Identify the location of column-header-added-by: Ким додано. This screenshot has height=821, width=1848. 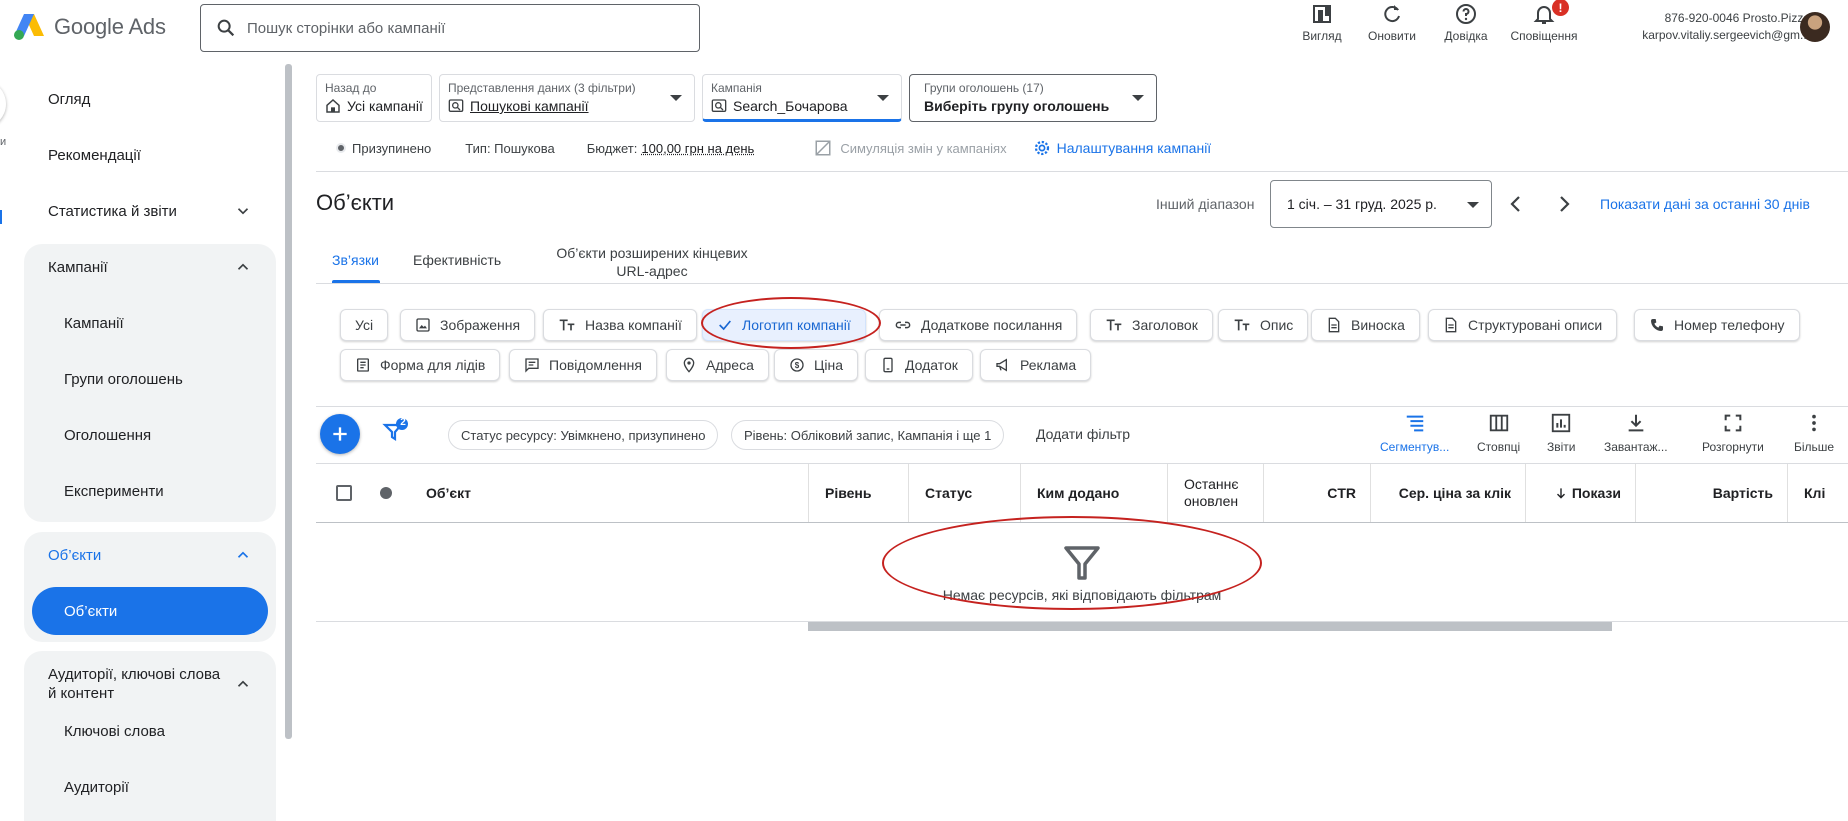
(1093, 493).